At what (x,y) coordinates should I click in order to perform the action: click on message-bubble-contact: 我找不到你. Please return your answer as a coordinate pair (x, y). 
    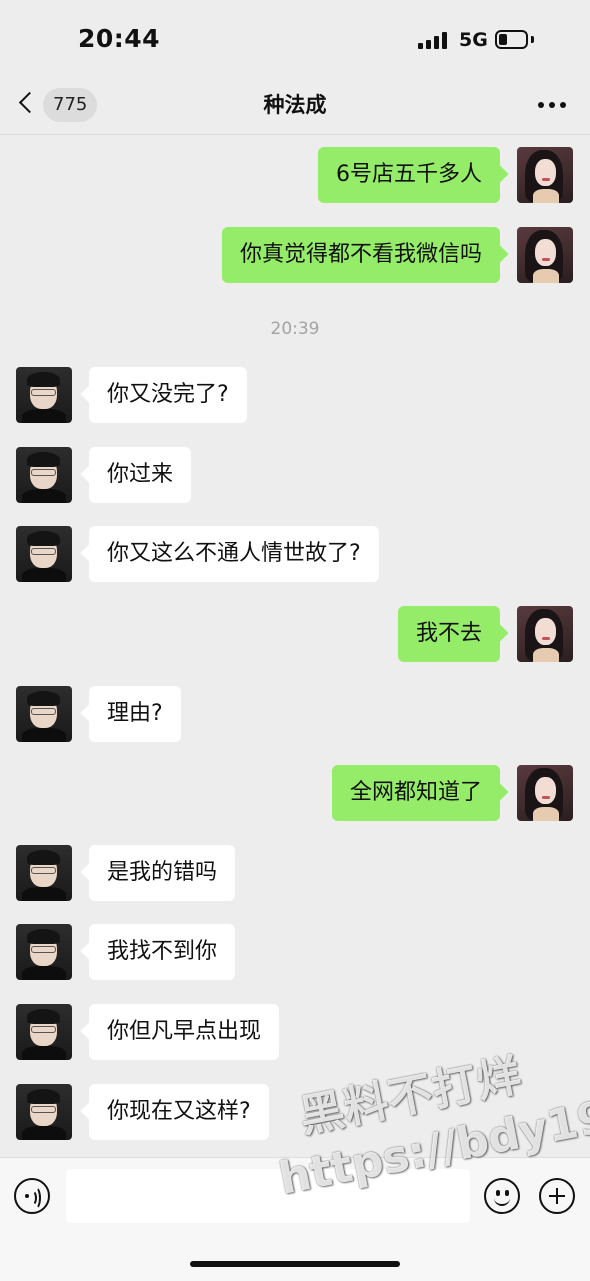
    Looking at the image, I should click on (162, 952).